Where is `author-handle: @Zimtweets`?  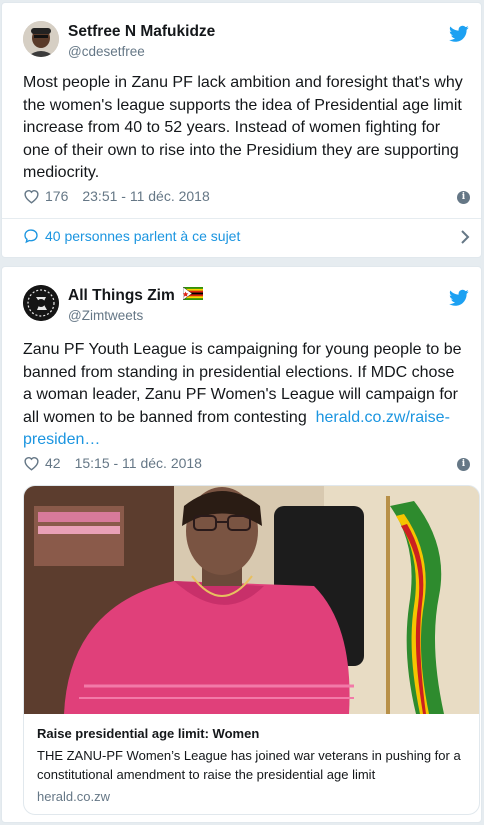 author-handle: @Zimtweets is located at coordinates (105, 315).